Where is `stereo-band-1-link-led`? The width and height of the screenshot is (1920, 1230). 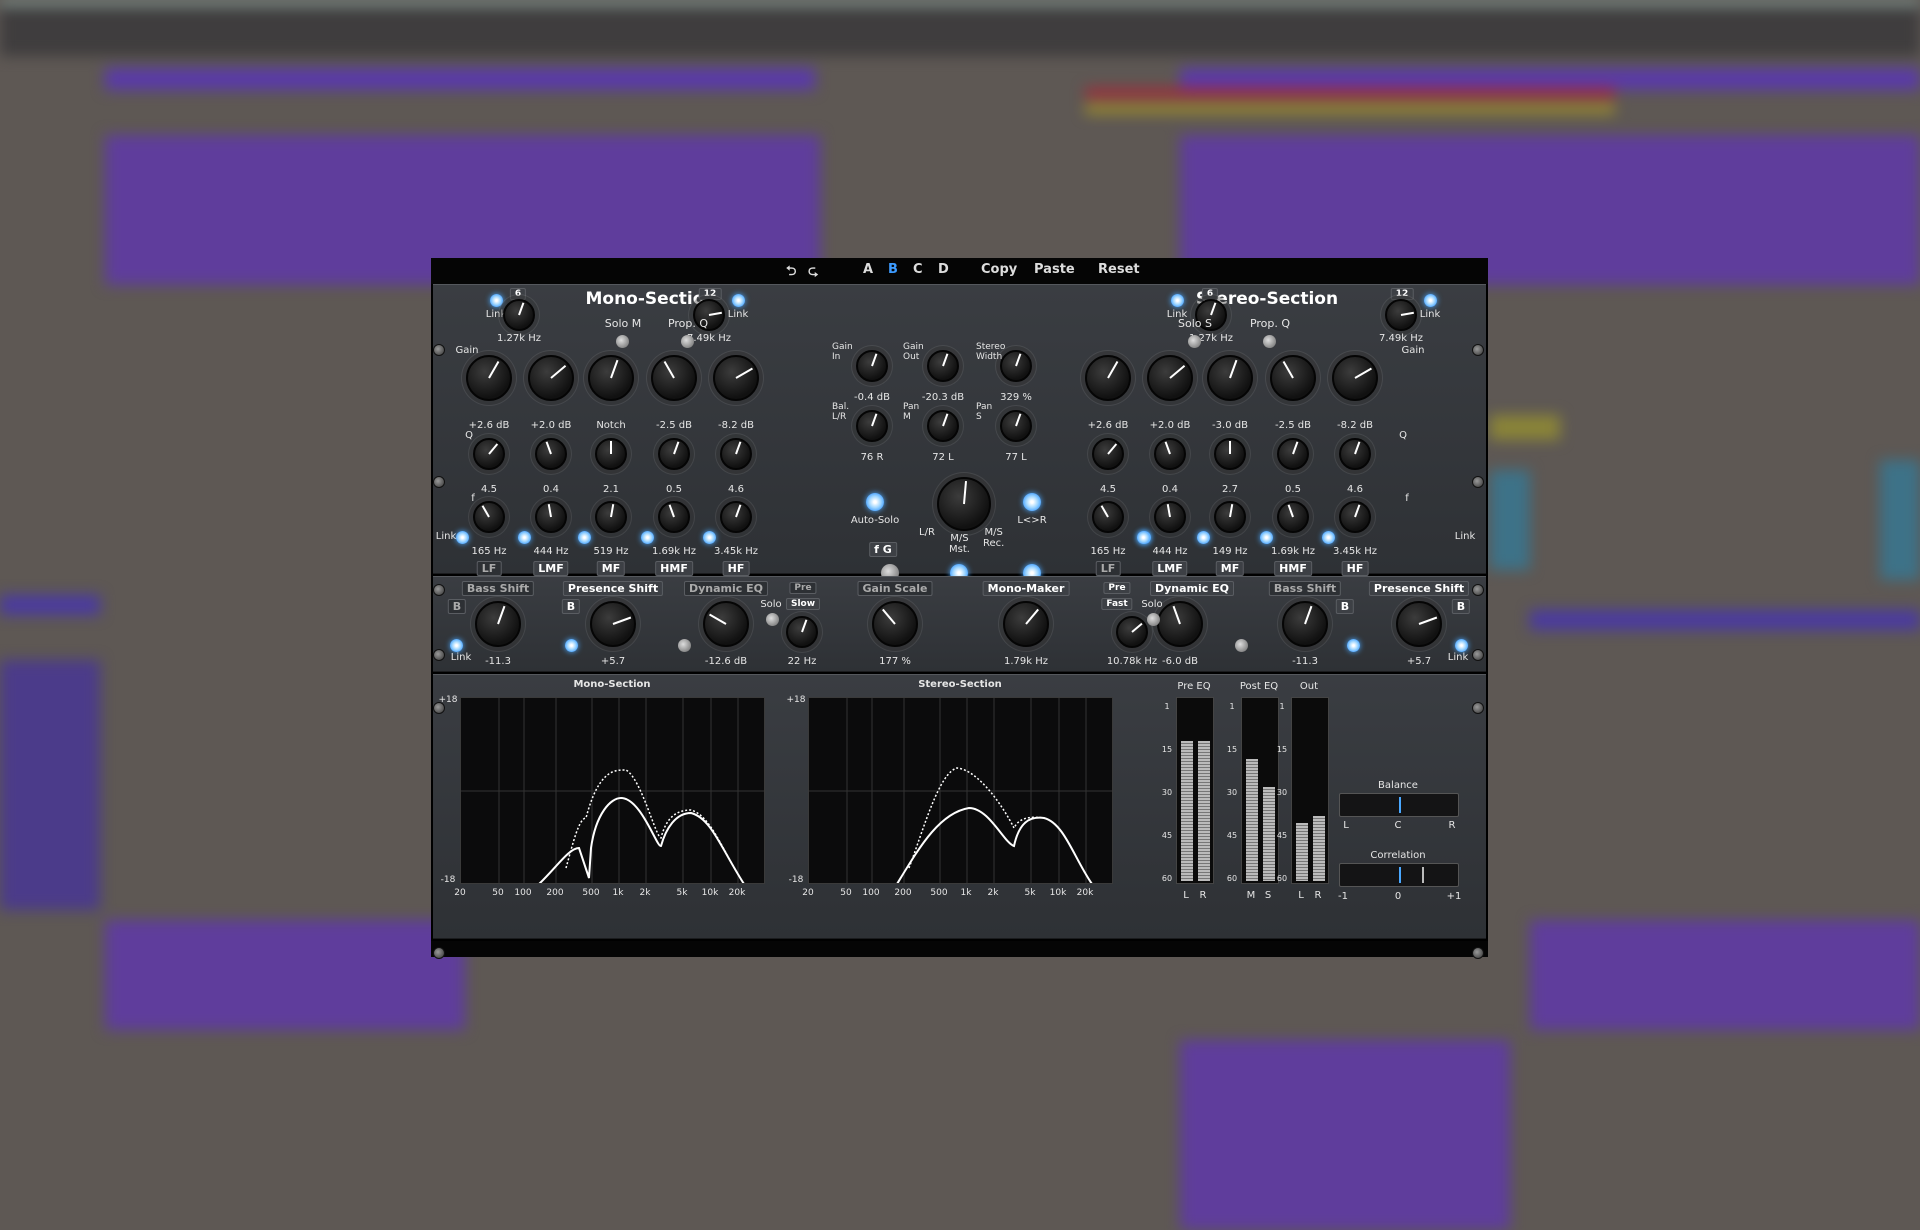
stereo-band-1-link-led is located at coordinates (1143, 537).